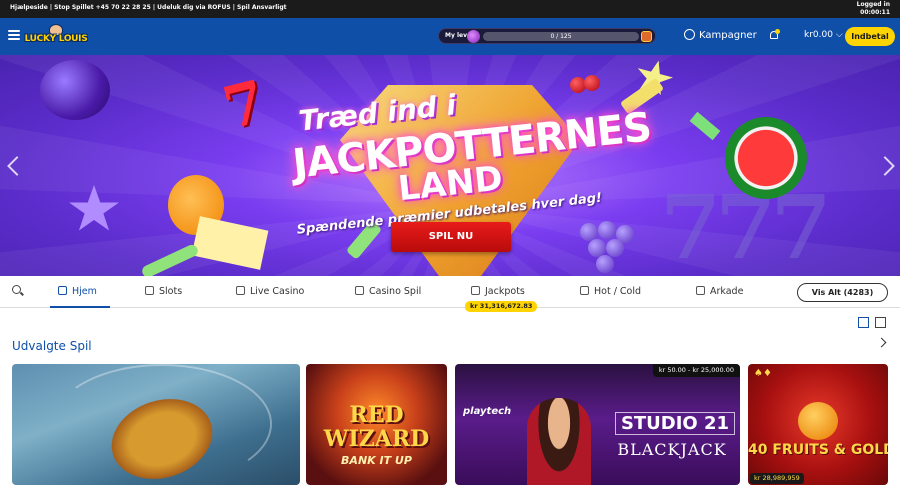 The height and width of the screenshot is (485, 900). What do you see at coordinates (359, 290) in the screenshot?
I see `casino-games-icon` at bounding box center [359, 290].